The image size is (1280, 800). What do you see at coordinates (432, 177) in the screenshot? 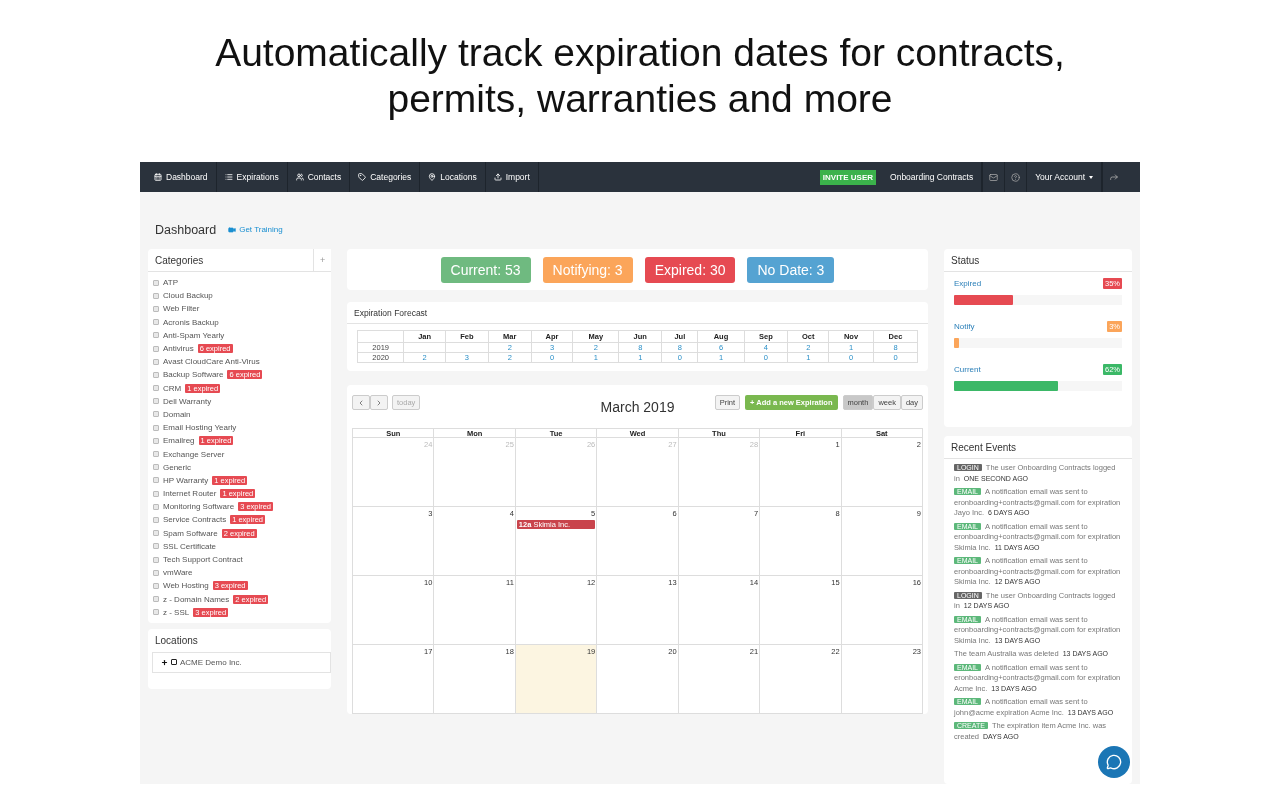
I see `map-pin-icon` at bounding box center [432, 177].